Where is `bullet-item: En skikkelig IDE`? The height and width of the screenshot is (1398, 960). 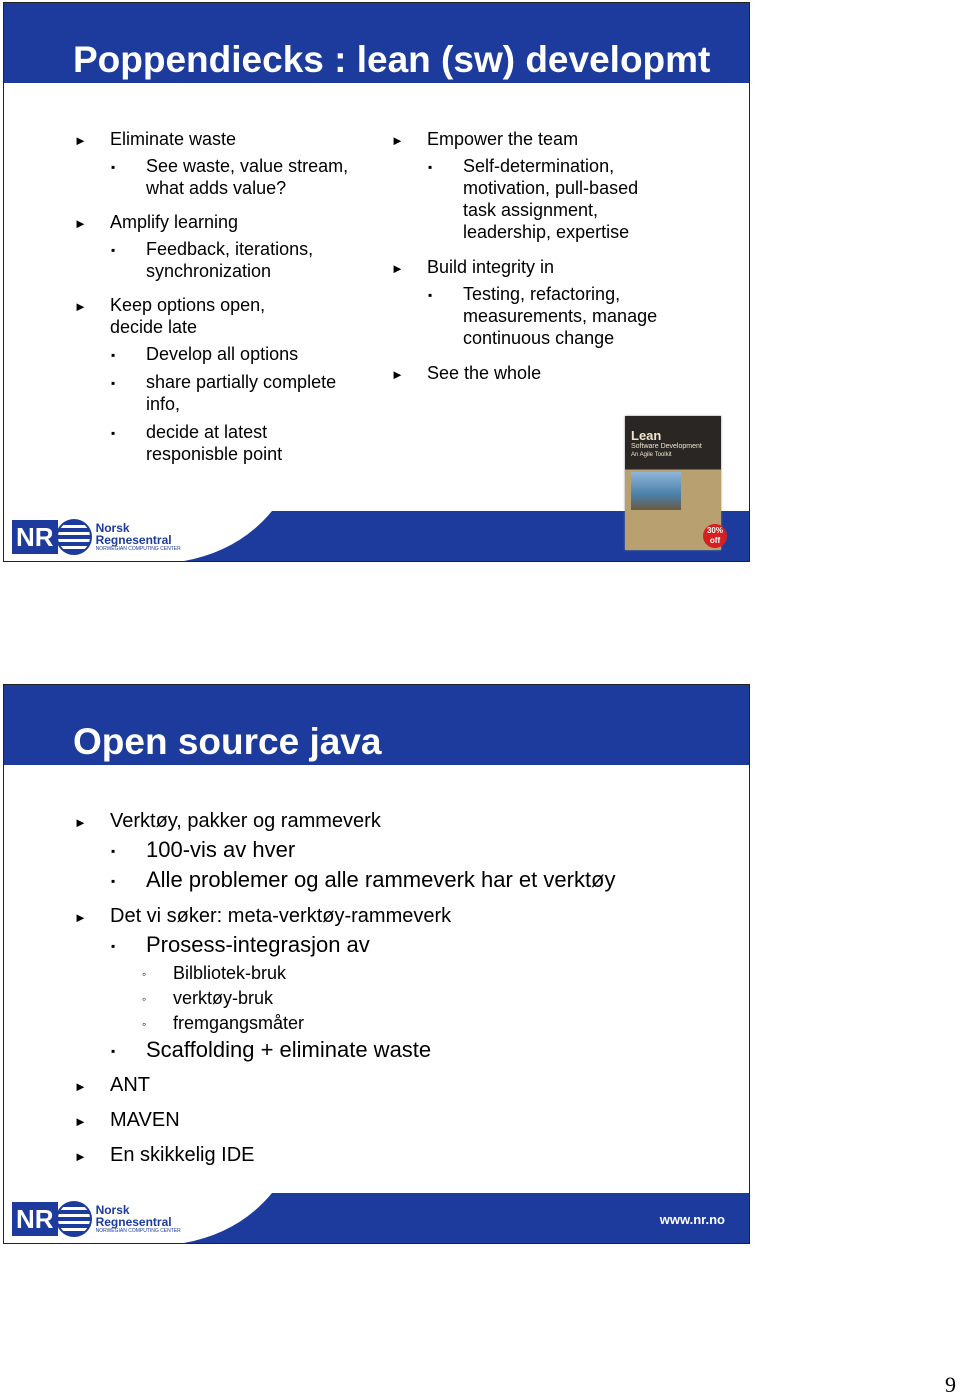 bullet-item: En skikkelig IDE is located at coordinates (182, 1155).